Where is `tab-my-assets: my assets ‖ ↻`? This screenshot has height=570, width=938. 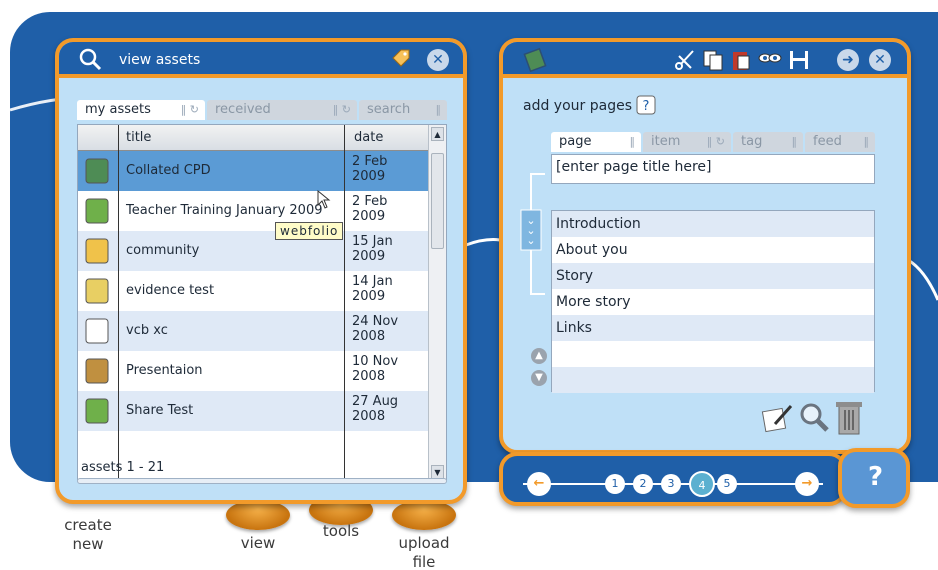
tab-my-assets: my assets ‖ ↻ is located at coordinates (141, 110).